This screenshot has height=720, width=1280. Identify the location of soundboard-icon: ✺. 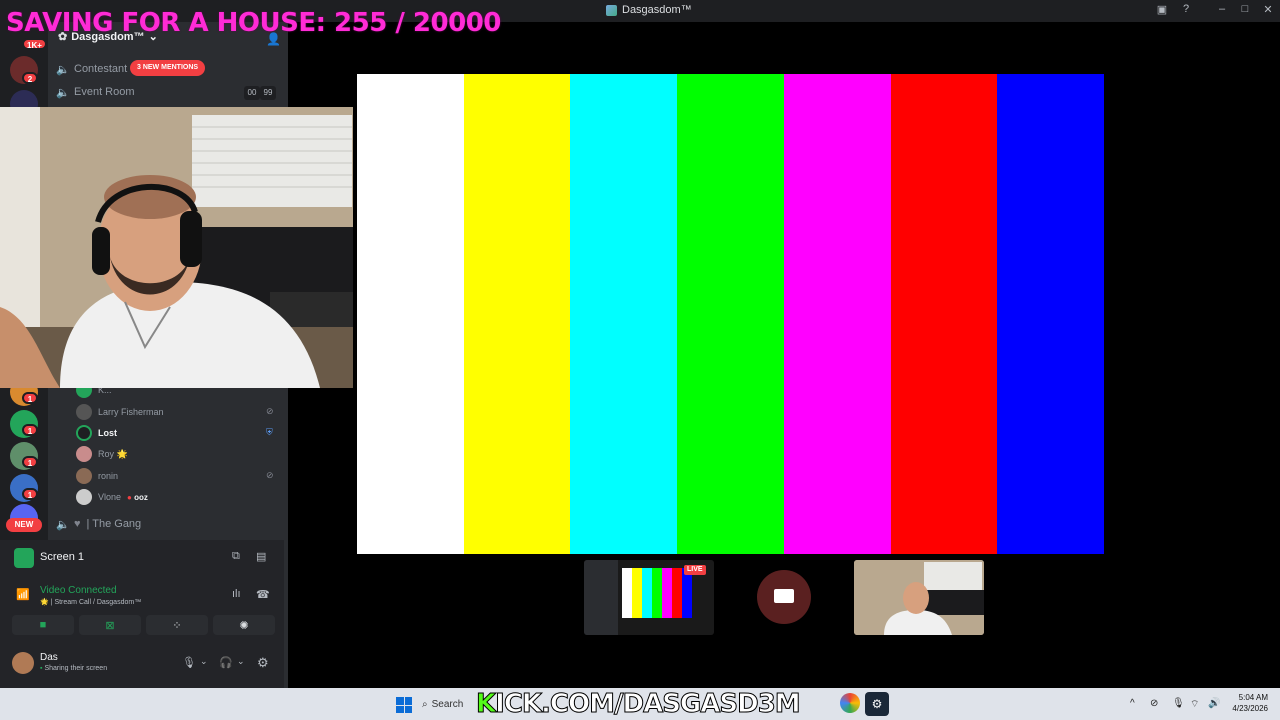
(244, 625).